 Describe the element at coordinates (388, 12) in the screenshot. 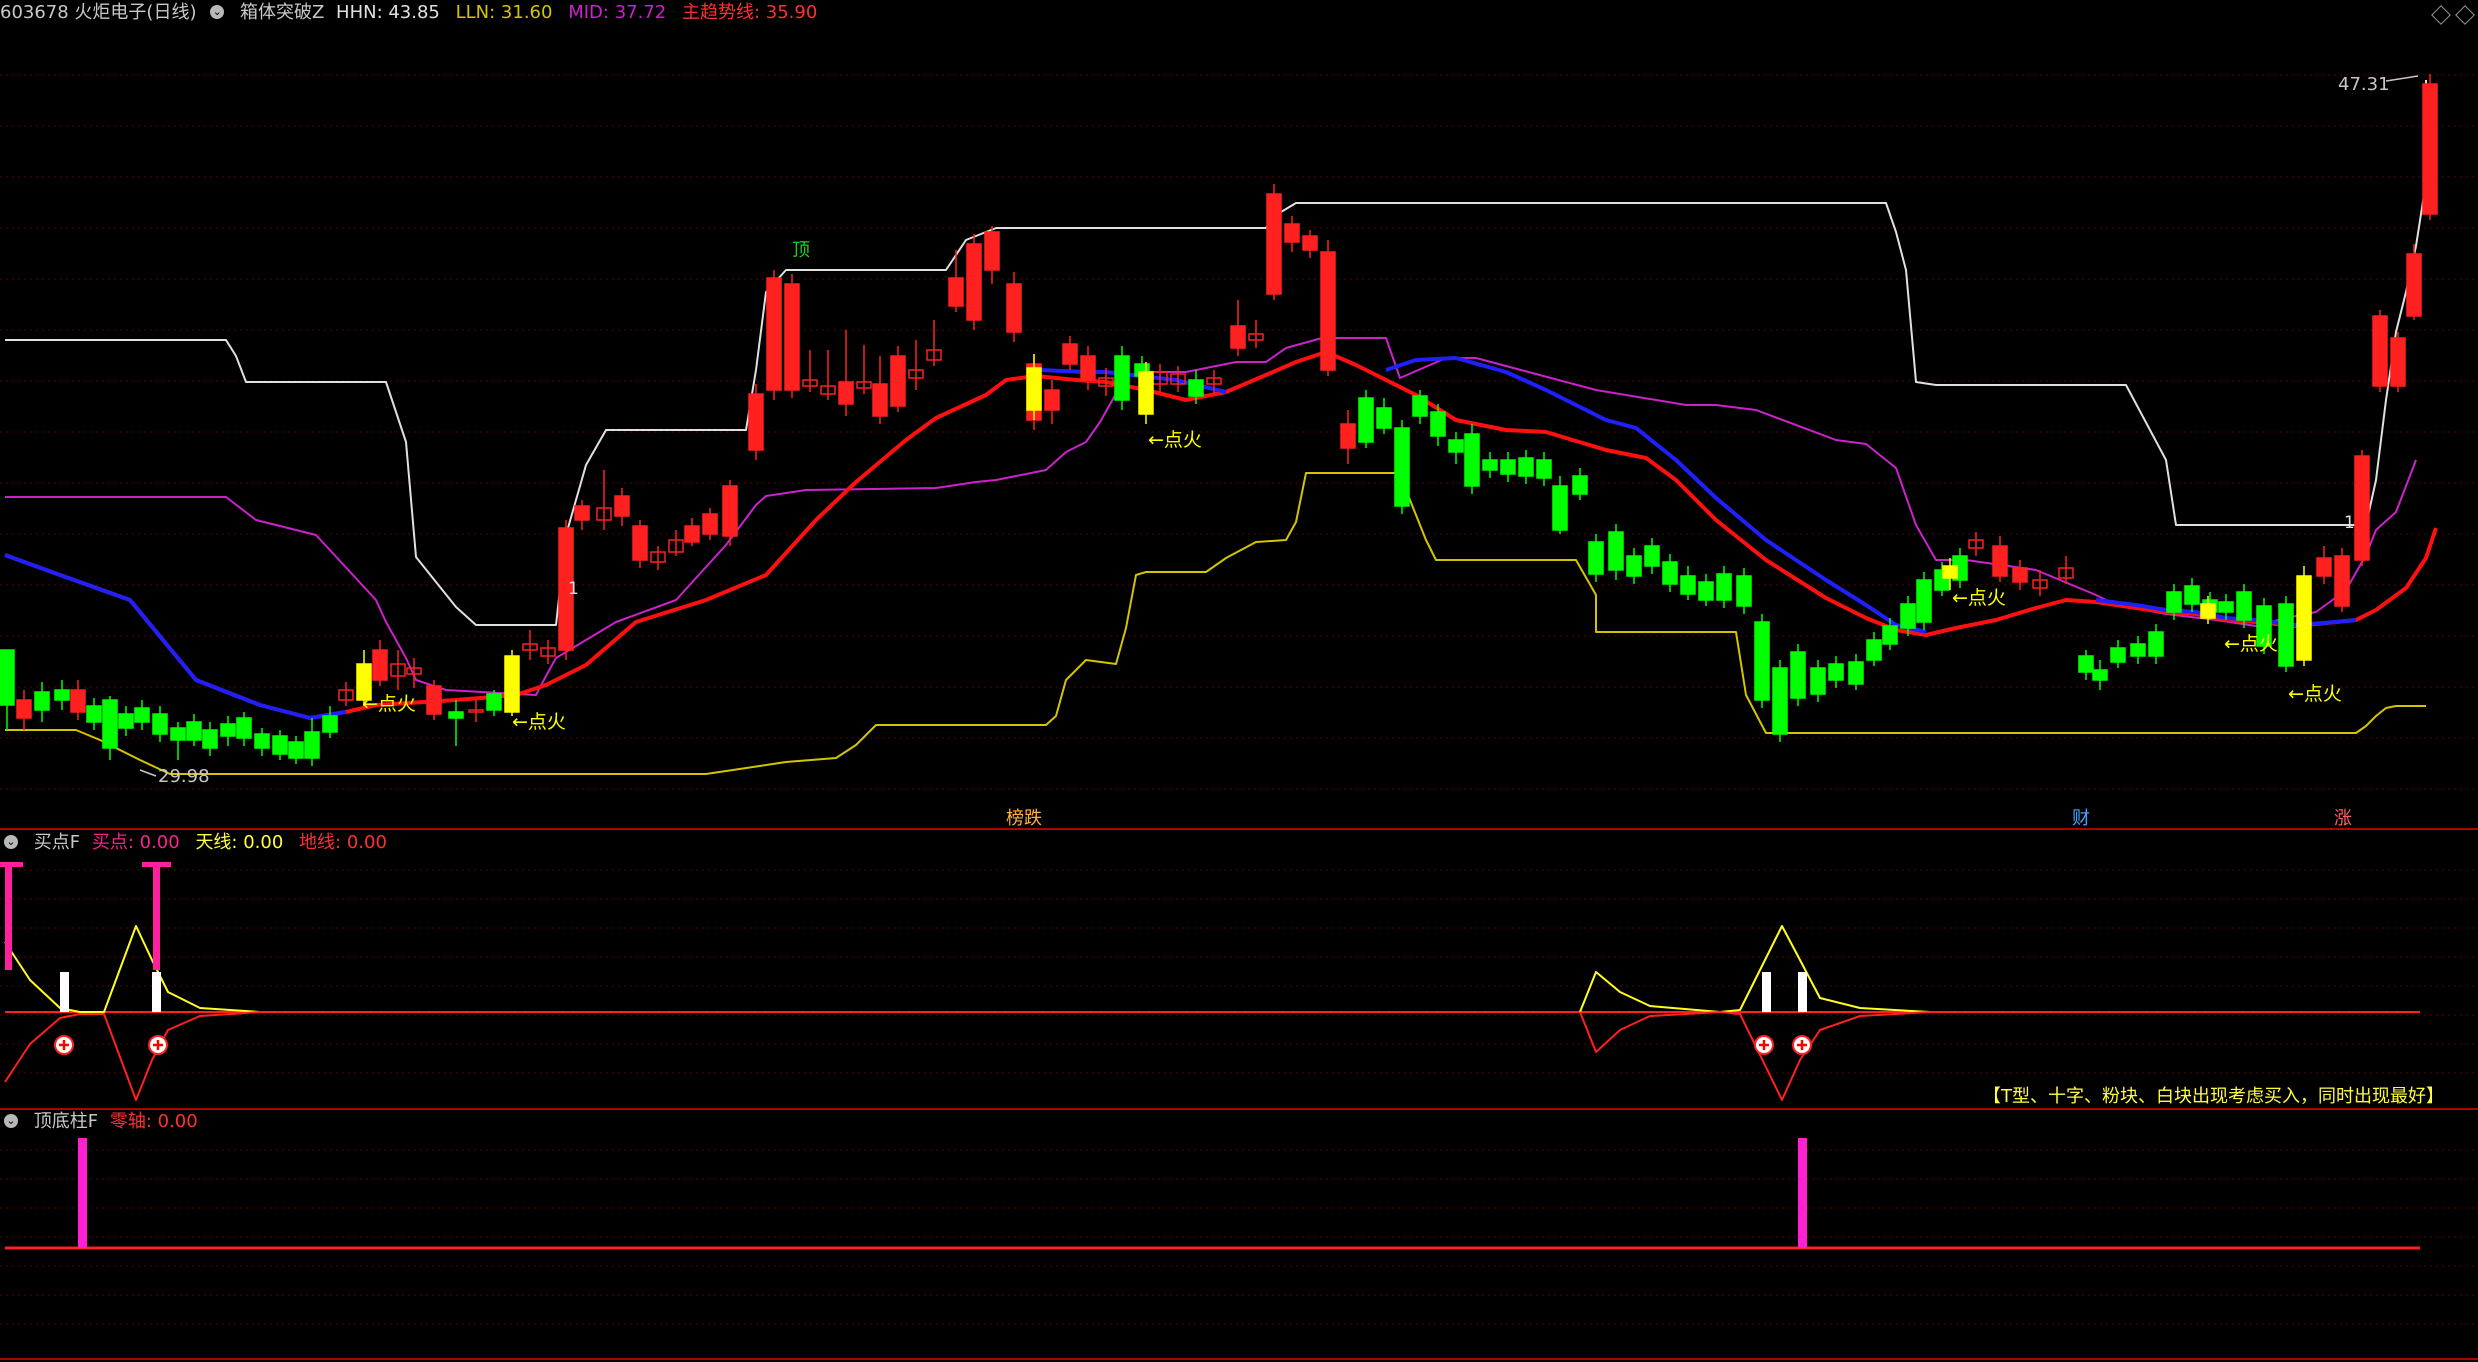

I see `hhn-value: HHN: 43.85` at that location.